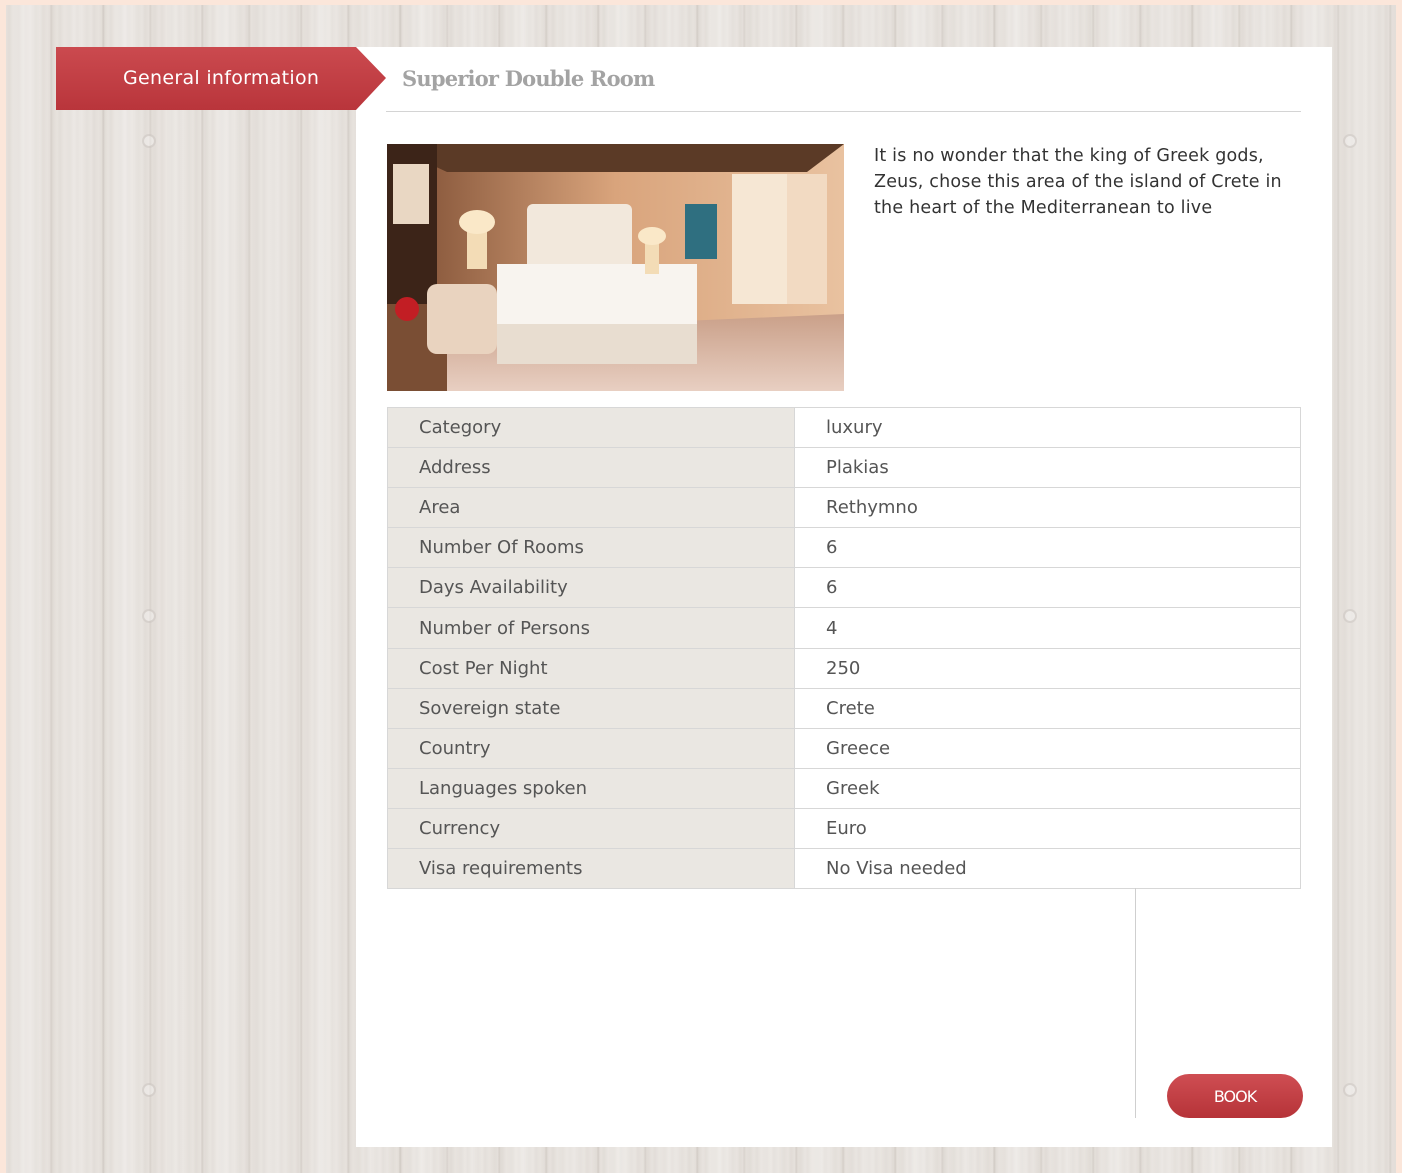  I want to click on detail-key: Category, so click(591, 427).